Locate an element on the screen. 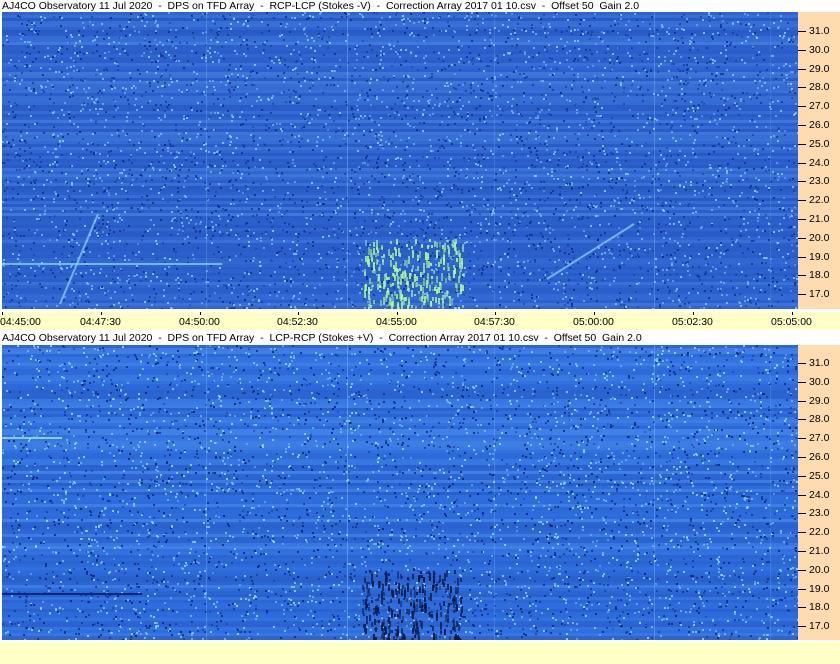 Image resolution: width=840 pixels, height=664 pixels. bottom-time-strip is located at coordinates (420, 653).